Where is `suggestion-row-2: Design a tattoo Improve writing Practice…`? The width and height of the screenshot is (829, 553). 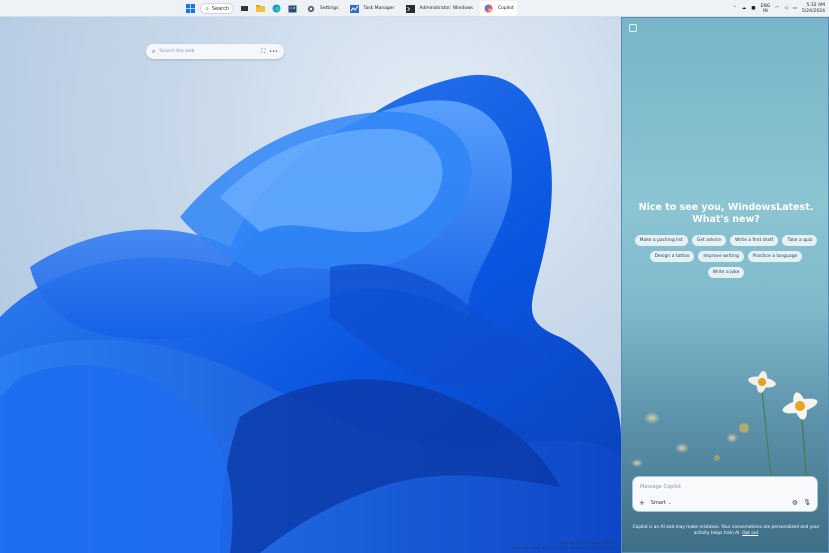 suggestion-row-2: Design a tattoo Improve writing Practice… is located at coordinates (726, 256).